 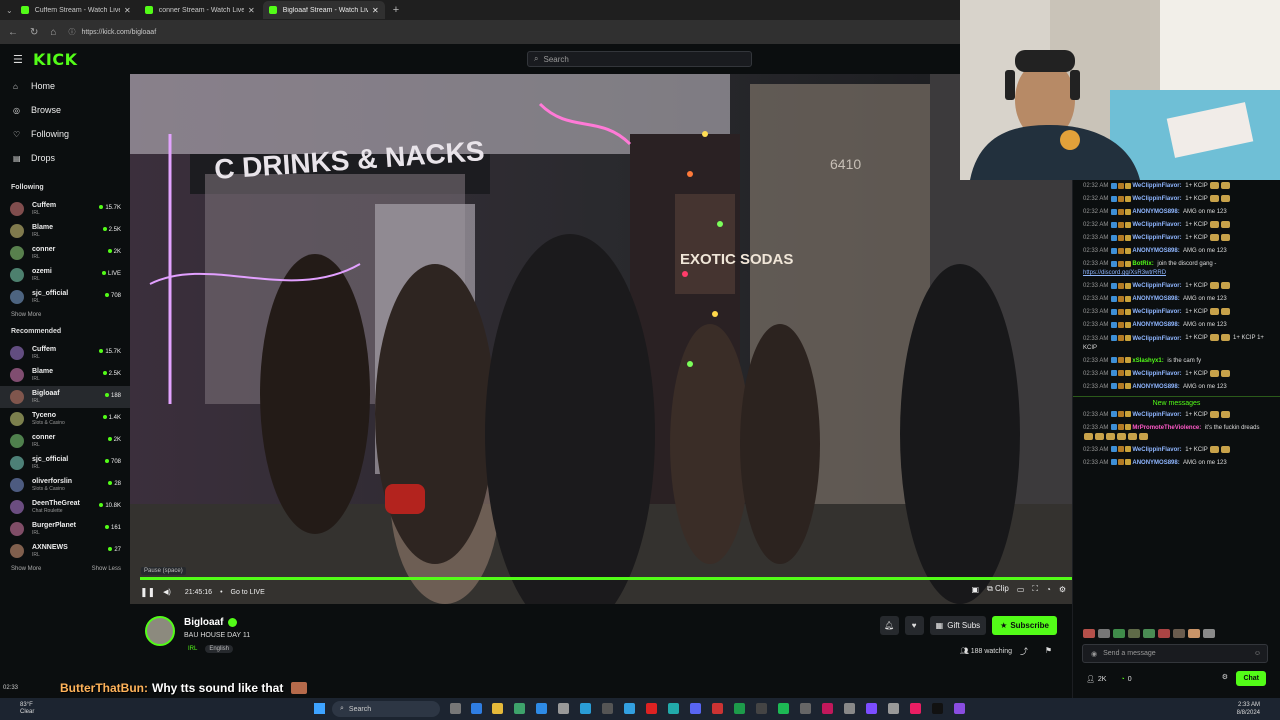 I want to click on sidebar-item-following: ♡ Following, so click(x=65, y=134).